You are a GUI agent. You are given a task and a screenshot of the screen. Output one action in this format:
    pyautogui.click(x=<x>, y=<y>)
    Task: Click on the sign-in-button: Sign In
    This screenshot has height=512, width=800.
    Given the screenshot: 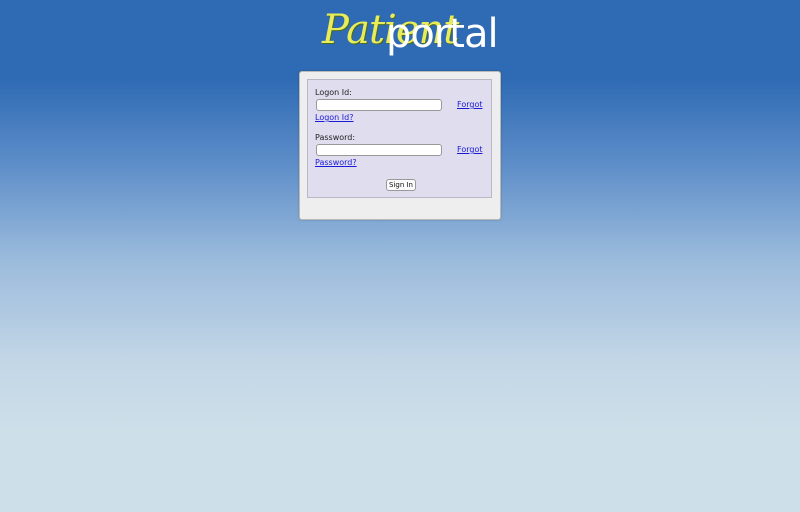 What is the action you would take?
    pyautogui.click(x=401, y=185)
    